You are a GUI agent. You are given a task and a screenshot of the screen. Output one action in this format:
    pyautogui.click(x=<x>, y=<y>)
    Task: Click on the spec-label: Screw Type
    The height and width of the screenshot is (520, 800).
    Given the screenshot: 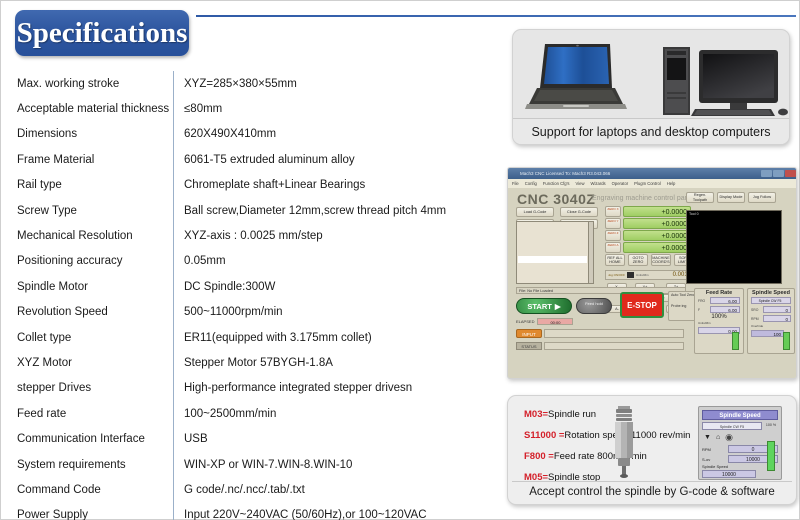 What is the action you would take?
    pyautogui.click(x=47, y=210)
    